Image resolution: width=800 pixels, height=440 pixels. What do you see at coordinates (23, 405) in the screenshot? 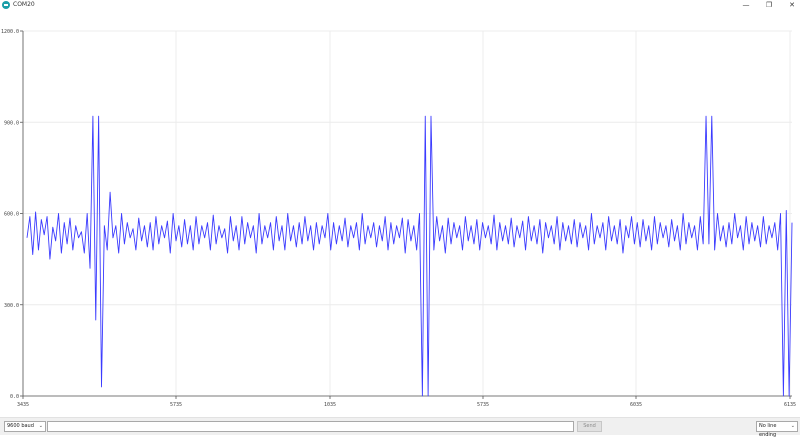
I see `x-tick-label: 3435` at bounding box center [23, 405].